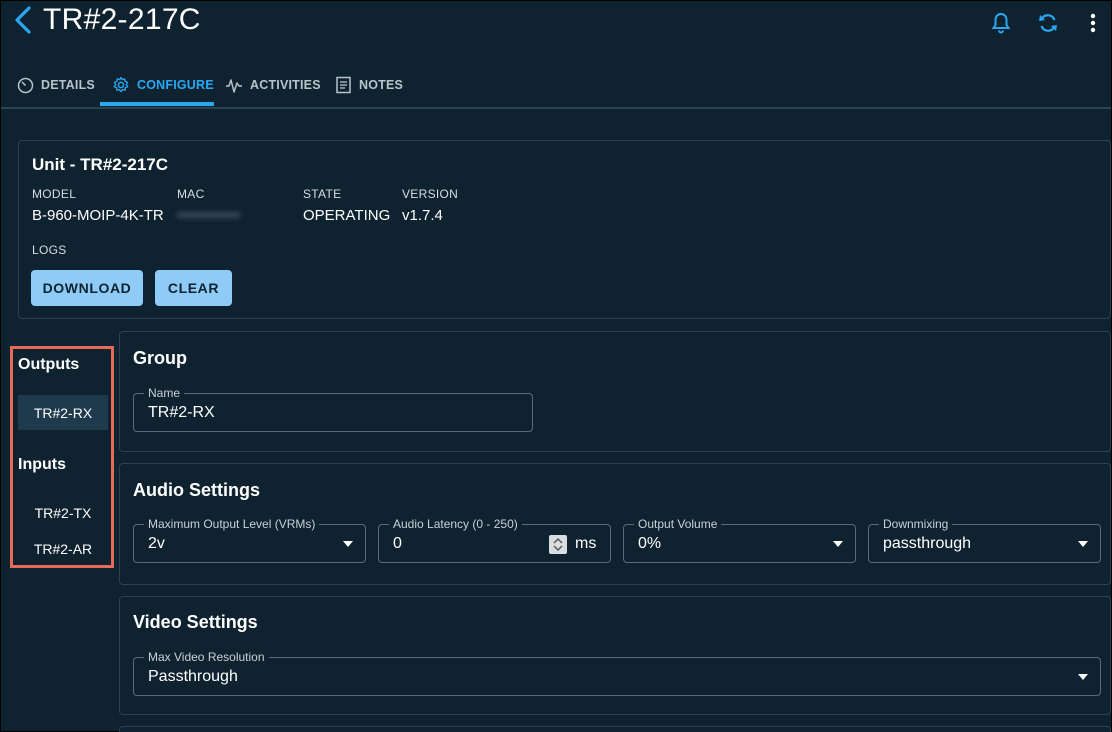 This screenshot has width=1112, height=732. What do you see at coordinates (54, 194) in the screenshot?
I see `model-label: MODEL` at bounding box center [54, 194].